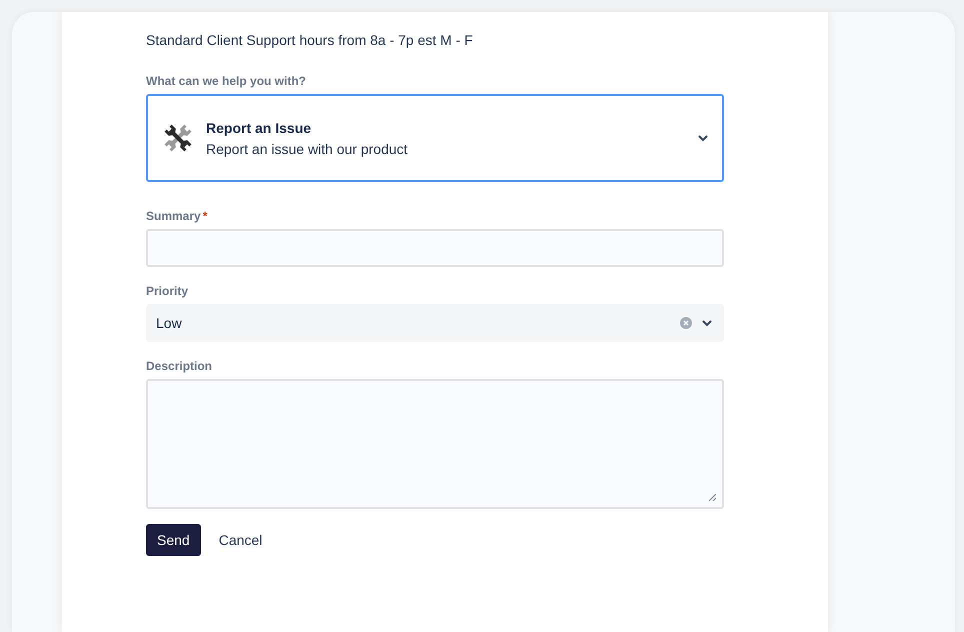  Describe the element at coordinates (179, 366) in the screenshot. I see `field-label: Description` at that location.